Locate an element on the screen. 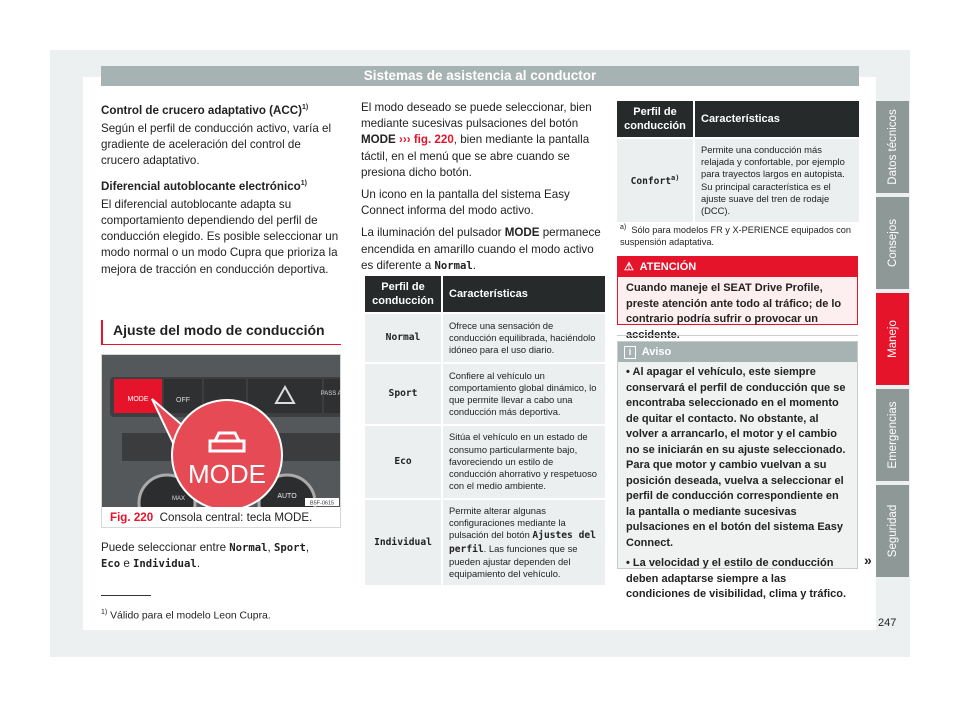 The image size is (960, 708). figure-220: MODE OFF PASS AI MAX AUTO MODE B5F-0615 is located at coordinates (221, 441).